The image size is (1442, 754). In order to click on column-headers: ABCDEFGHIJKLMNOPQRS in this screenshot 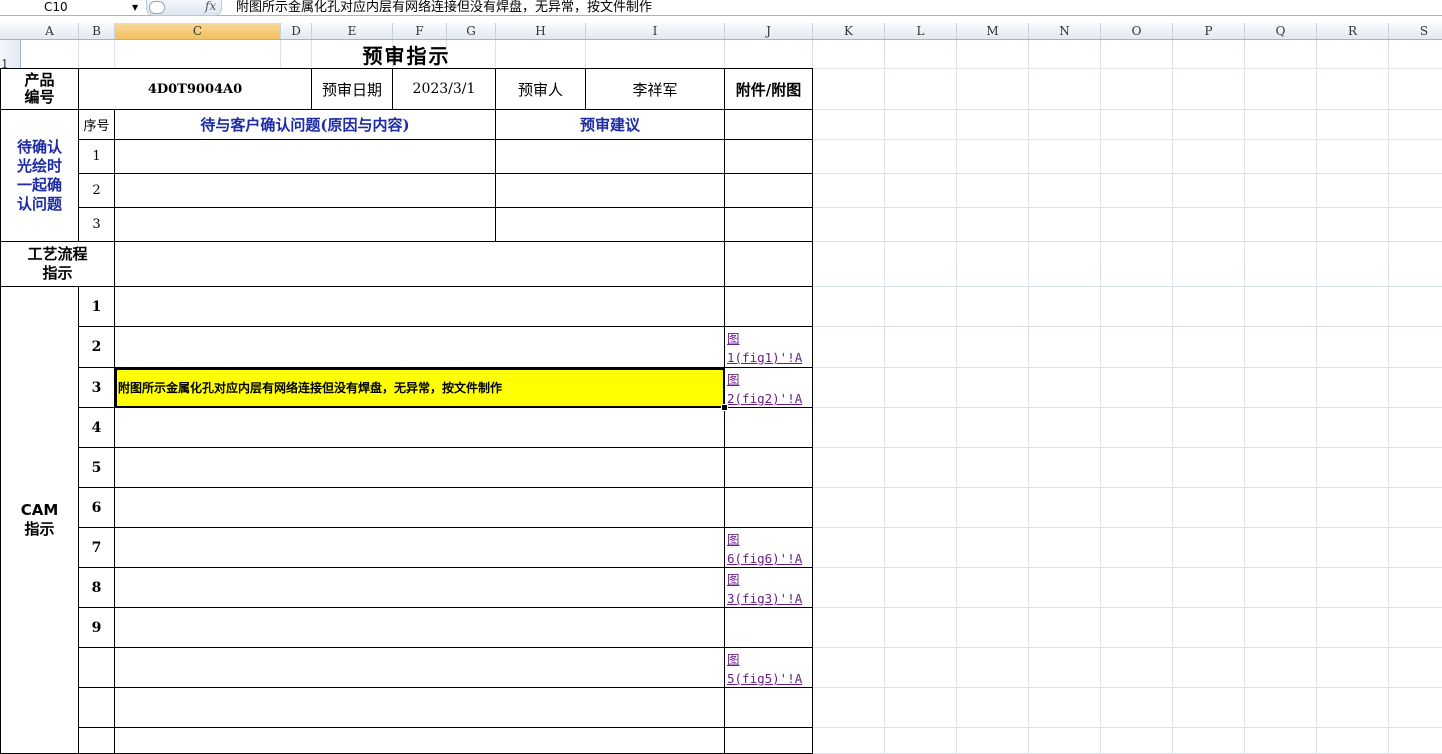, I will do `click(721, 31)`.